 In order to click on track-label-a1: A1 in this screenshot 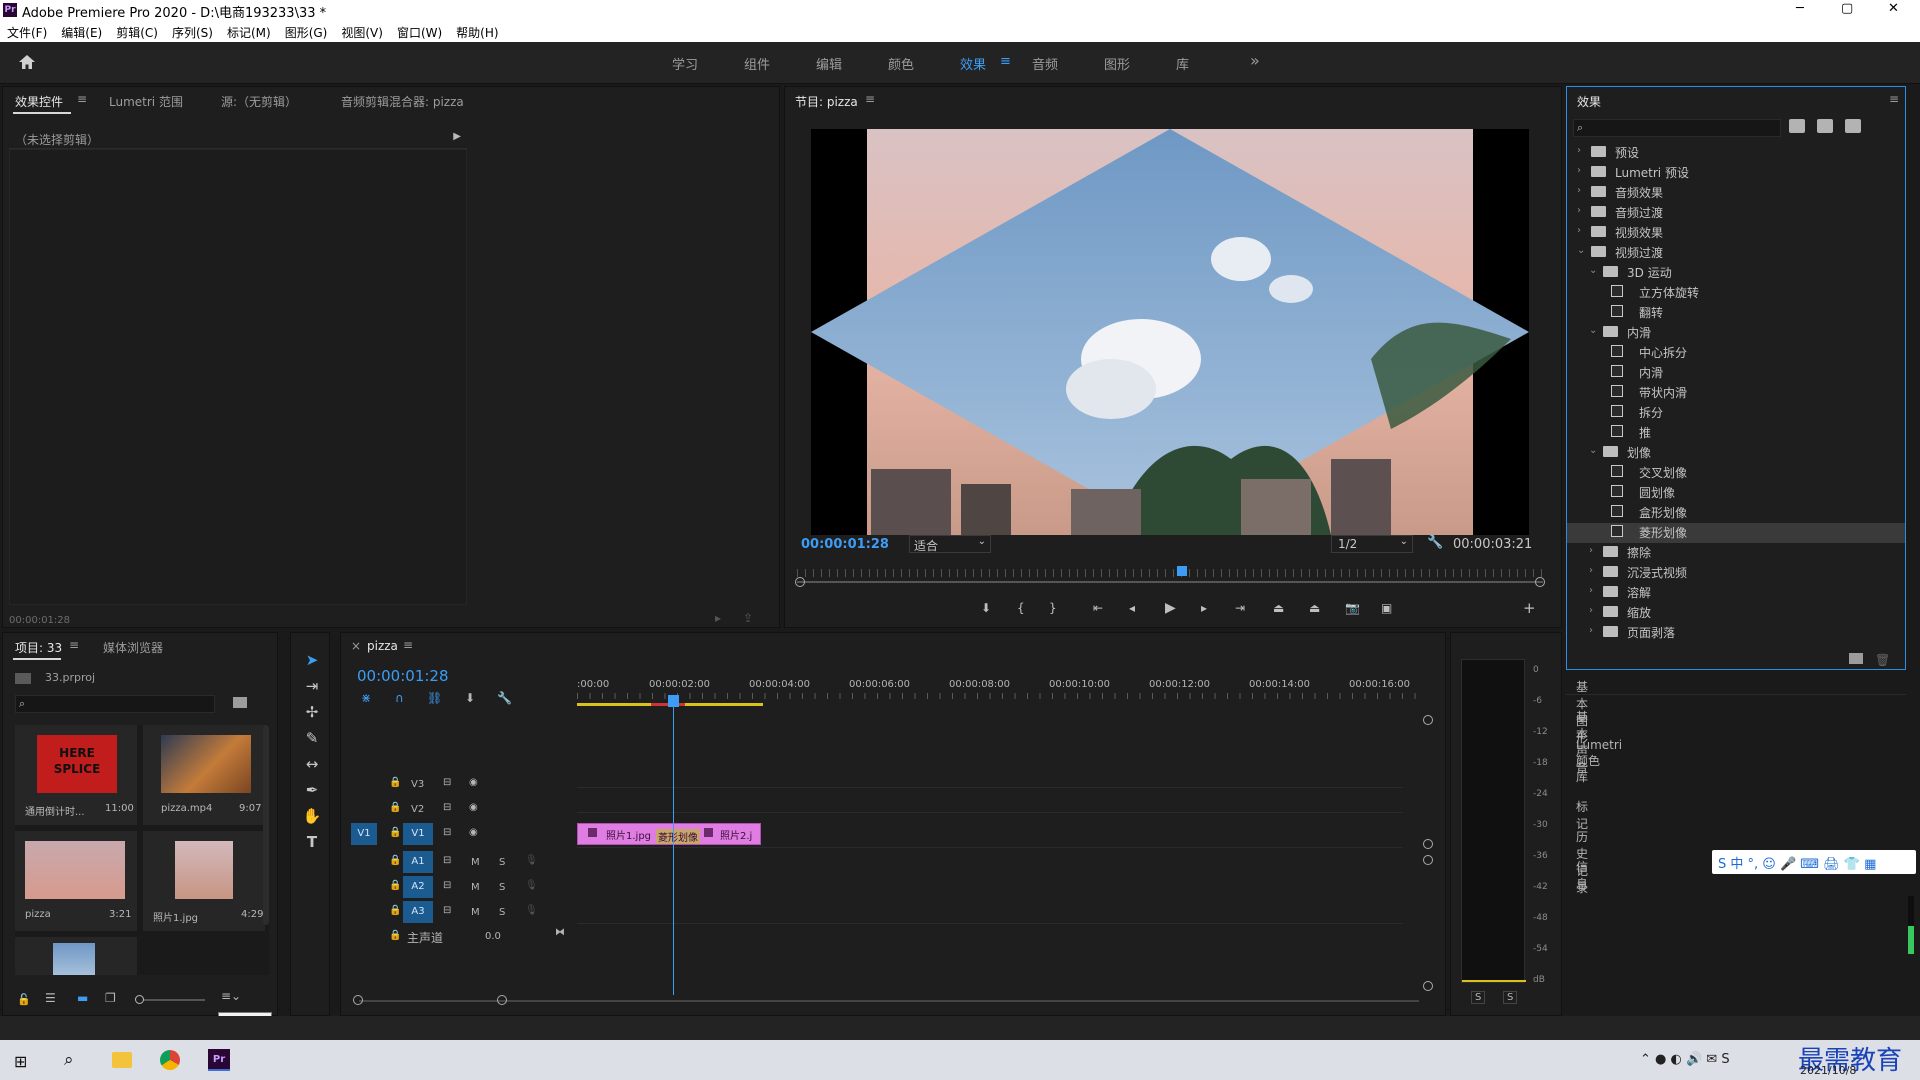, I will do `click(418, 862)`.